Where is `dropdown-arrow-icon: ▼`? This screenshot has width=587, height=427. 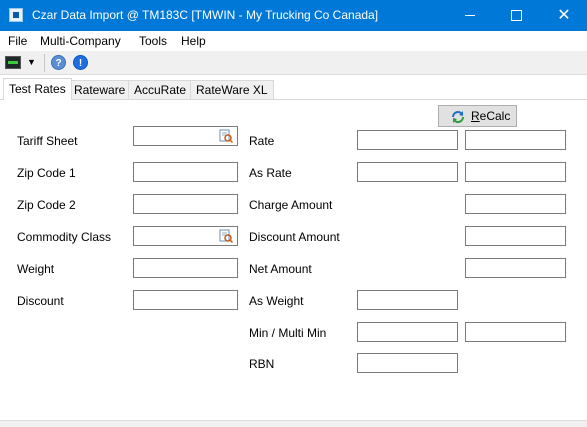
dropdown-arrow-icon: ▼ is located at coordinates (31, 62).